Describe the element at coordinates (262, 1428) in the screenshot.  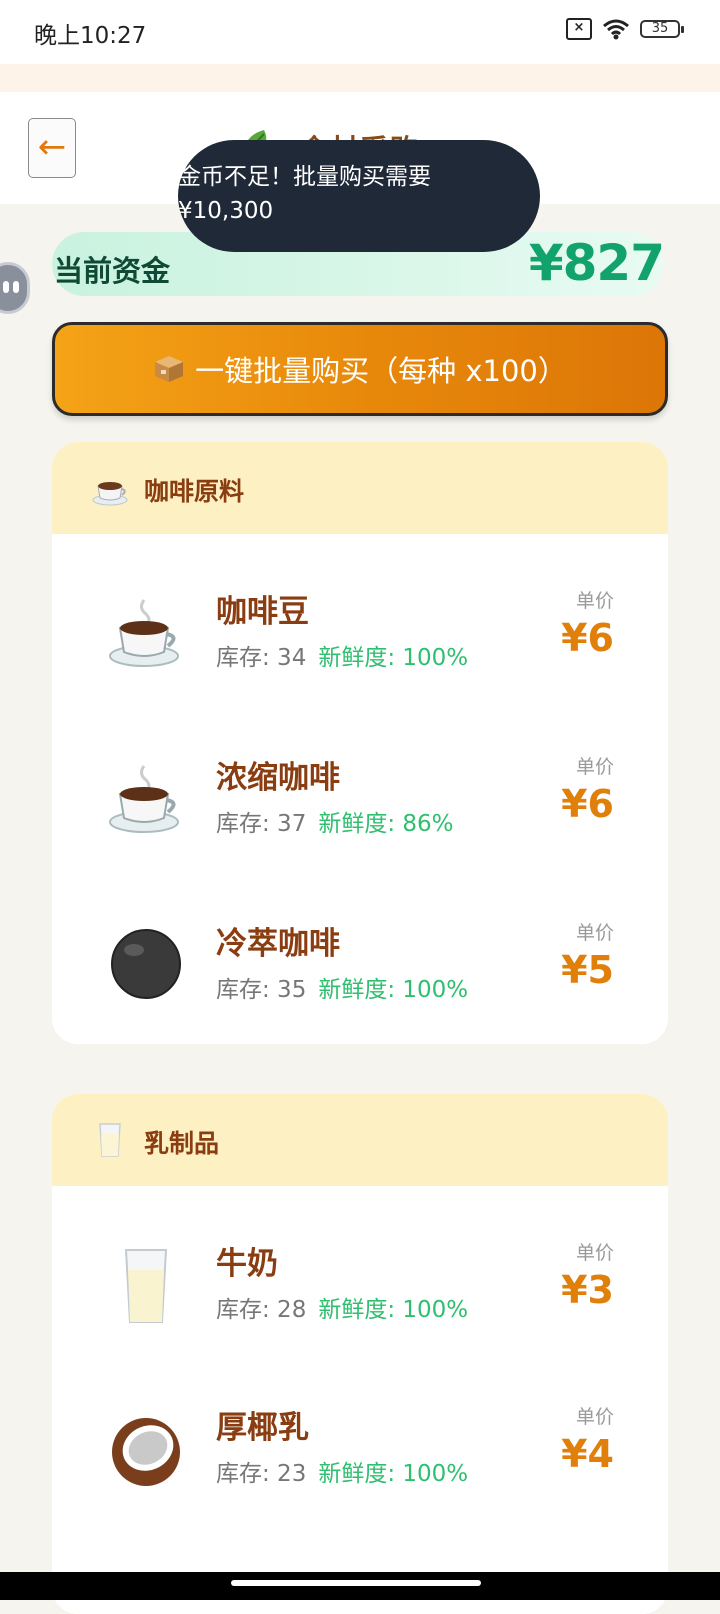
I see `ingredient-name: 厚椰乳` at that location.